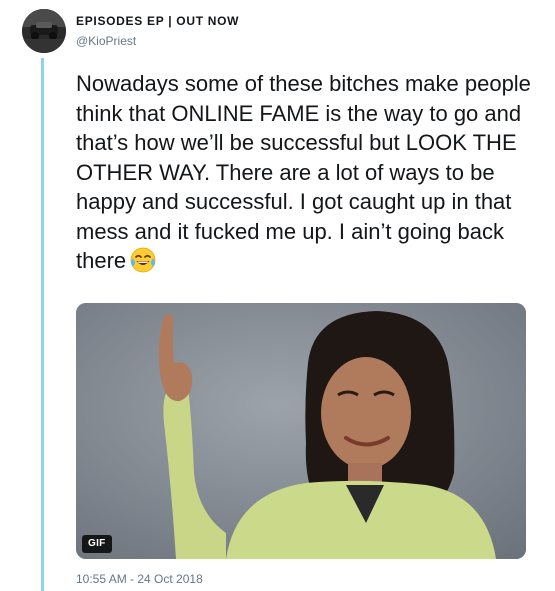 This screenshot has height=591, width=555. What do you see at coordinates (143, 264) in the screenshot?
I see `face-with-tears-of-joy-icon` at bounding box center [143, 264].